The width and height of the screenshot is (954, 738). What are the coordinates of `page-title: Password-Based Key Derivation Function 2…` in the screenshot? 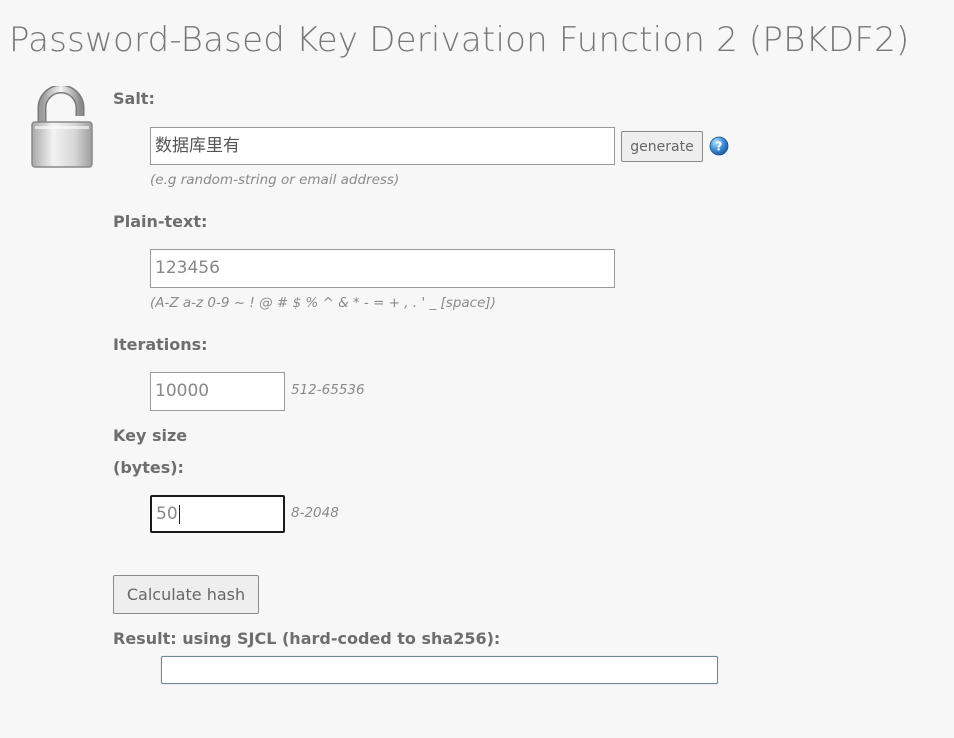 It's located at (459, 40).